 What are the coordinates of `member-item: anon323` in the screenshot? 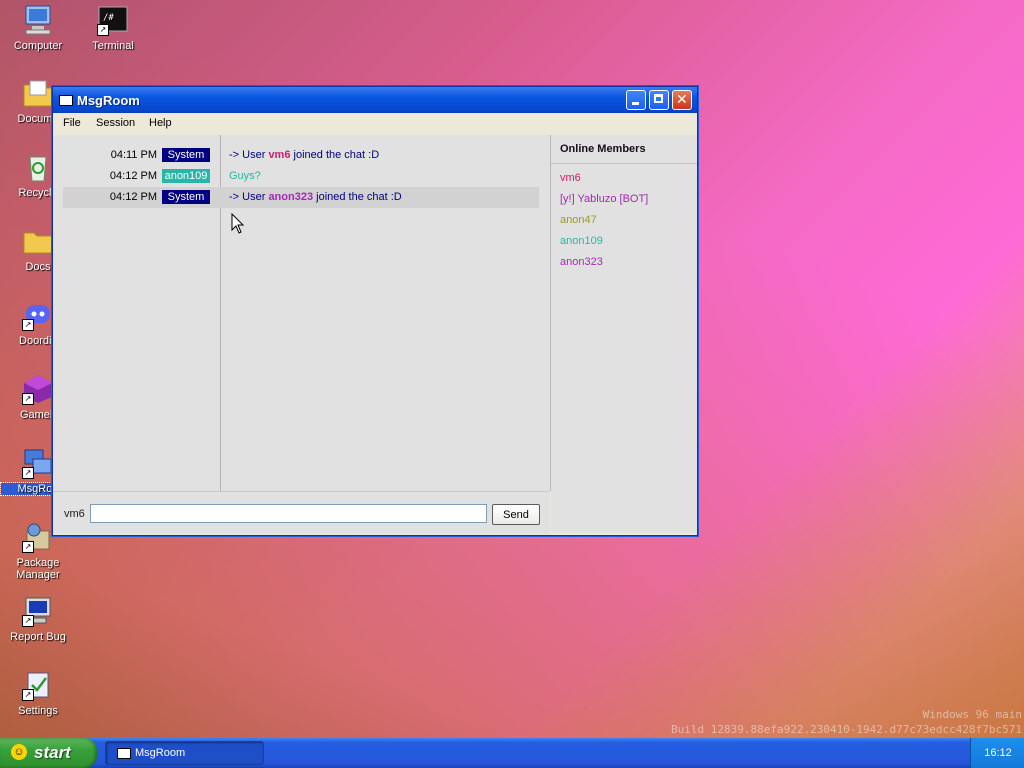 It's located at (581, 262).